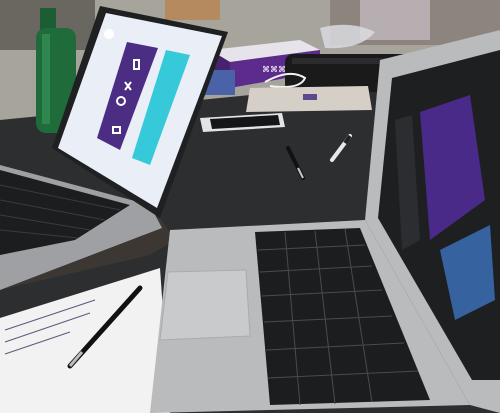  What do you see at coordinates (309, 99) in the screenshot?
I see `envelope` at bounding box center [309, 99].